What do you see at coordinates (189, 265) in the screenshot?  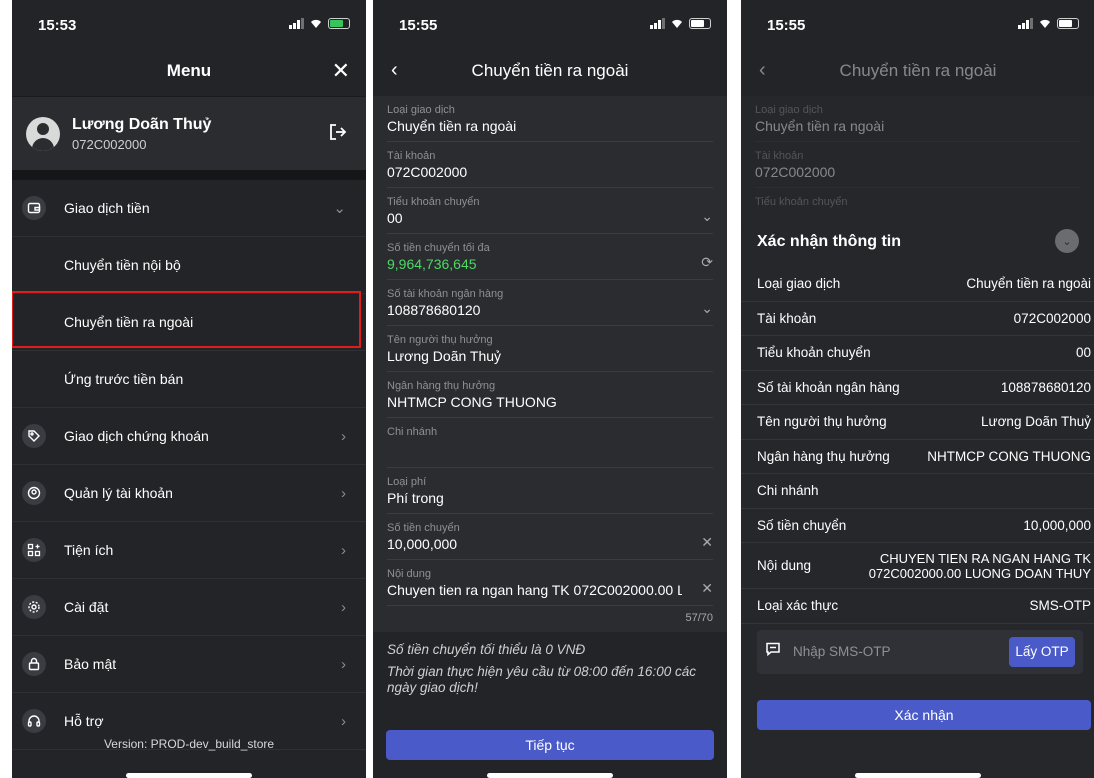 I see `sub-item-internal-transfer: Chuyển tiền nội bộ` at bounding box center [189, 265].